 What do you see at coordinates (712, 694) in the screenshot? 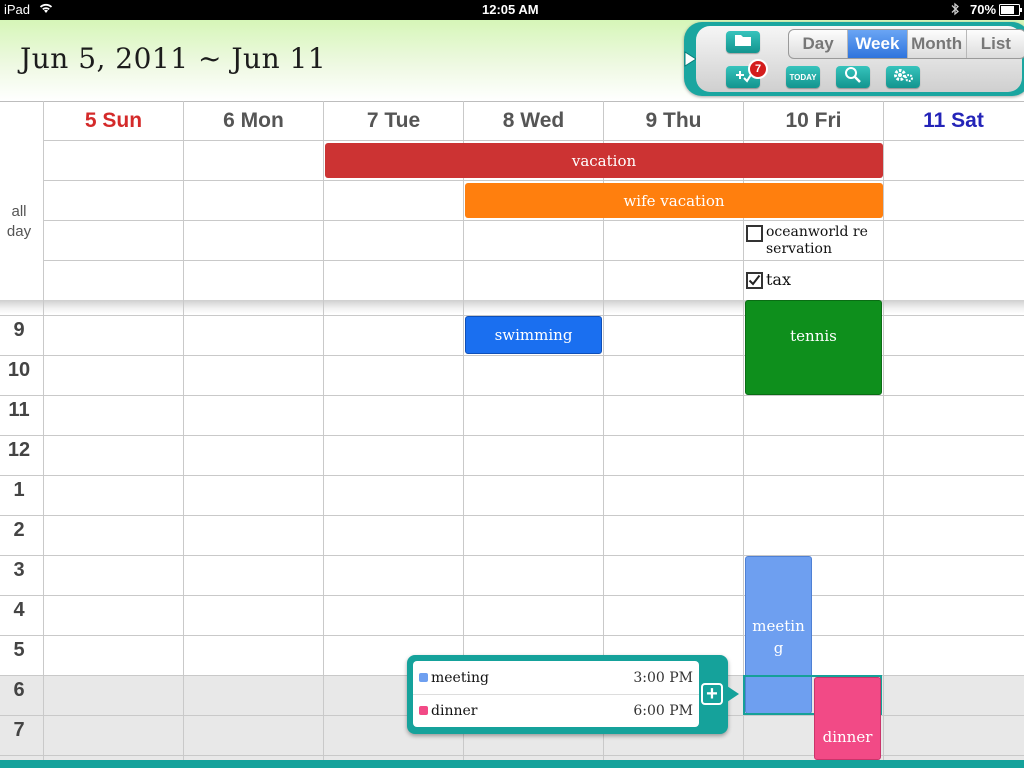
I see `add-event-button: +` at bounding box center [712, 694].